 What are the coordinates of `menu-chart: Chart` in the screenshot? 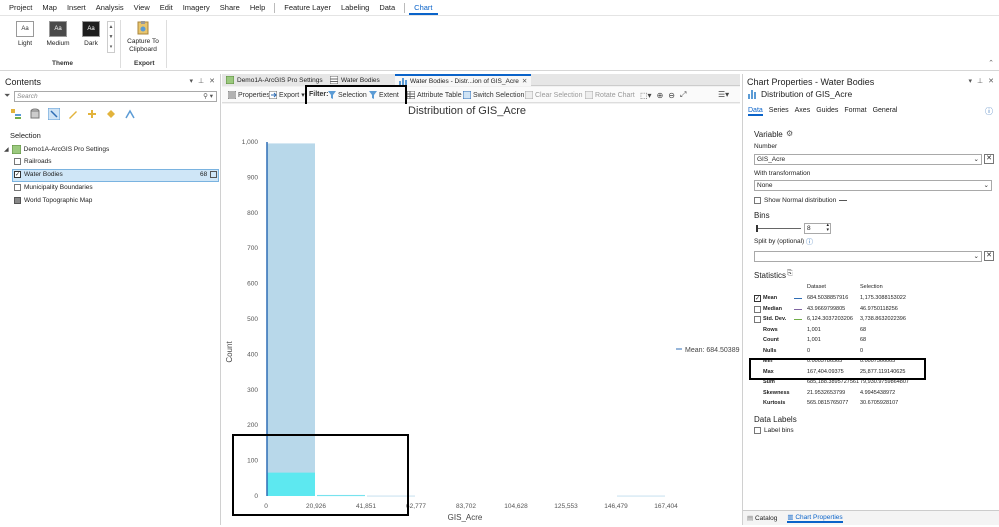 It's located at (423, 7).